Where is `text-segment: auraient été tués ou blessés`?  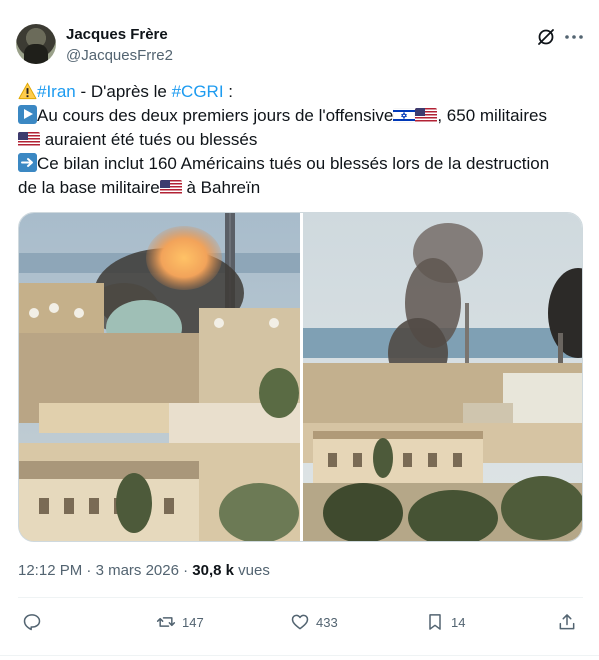 text-segment: auraient été tués ou blessés is located at coordinates (149, 139).